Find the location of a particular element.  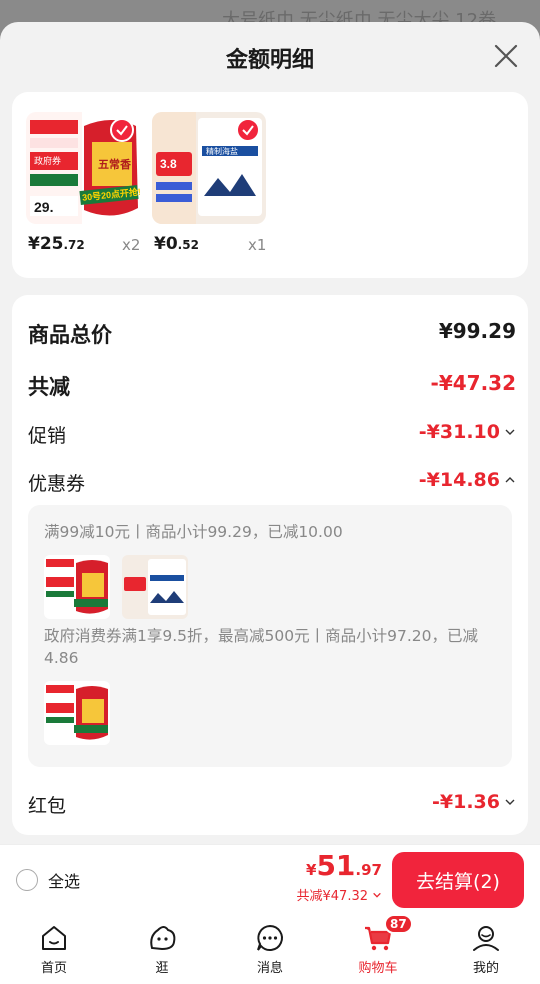

tab-profile: 我的 is located at coordinates (486, 949).